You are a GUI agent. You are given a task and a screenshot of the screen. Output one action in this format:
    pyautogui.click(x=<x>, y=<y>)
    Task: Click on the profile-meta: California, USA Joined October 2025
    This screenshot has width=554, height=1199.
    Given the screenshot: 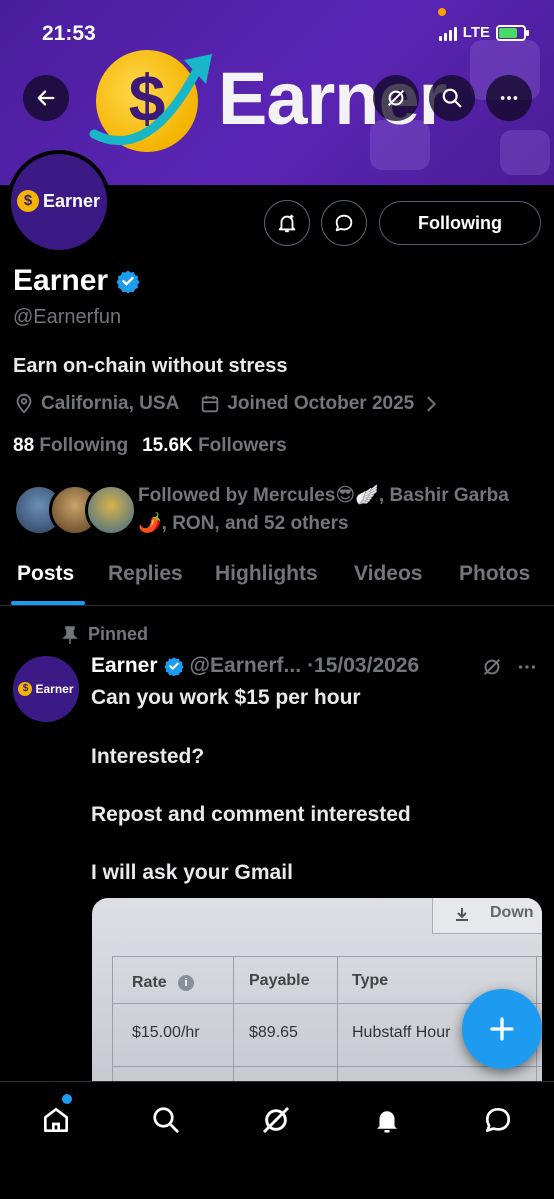 What is the action you would take?
    pyautogui.click(x=227, y=404)
    